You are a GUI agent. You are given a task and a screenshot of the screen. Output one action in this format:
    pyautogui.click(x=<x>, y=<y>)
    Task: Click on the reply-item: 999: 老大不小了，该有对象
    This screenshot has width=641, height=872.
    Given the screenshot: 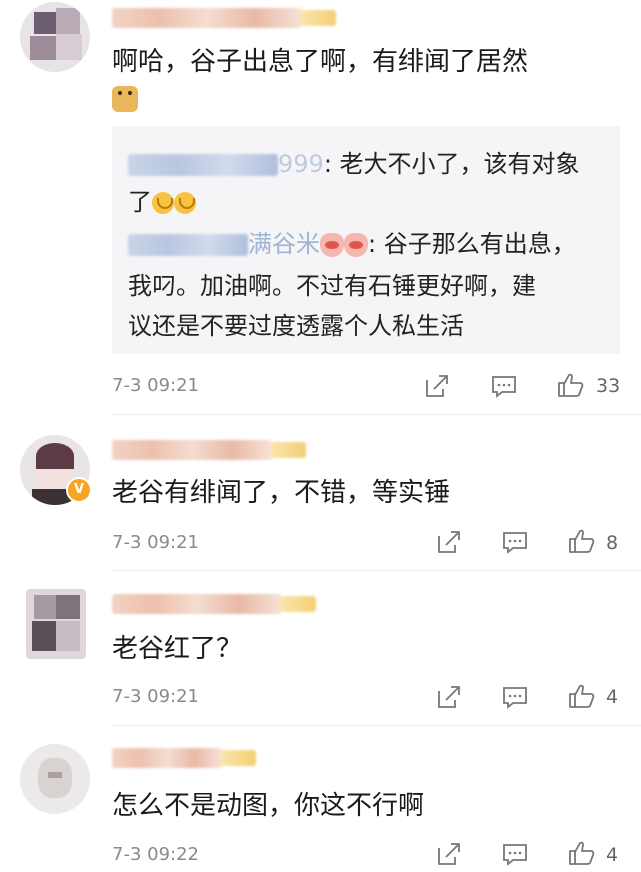 What is the action you would take?
    pyautogui.click(x=354, y=164)
    